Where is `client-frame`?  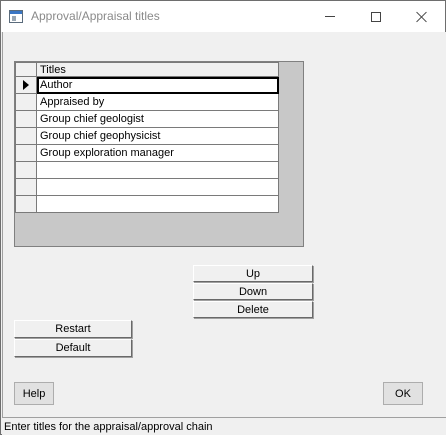 client-frame is located at coordinates (3, 224).